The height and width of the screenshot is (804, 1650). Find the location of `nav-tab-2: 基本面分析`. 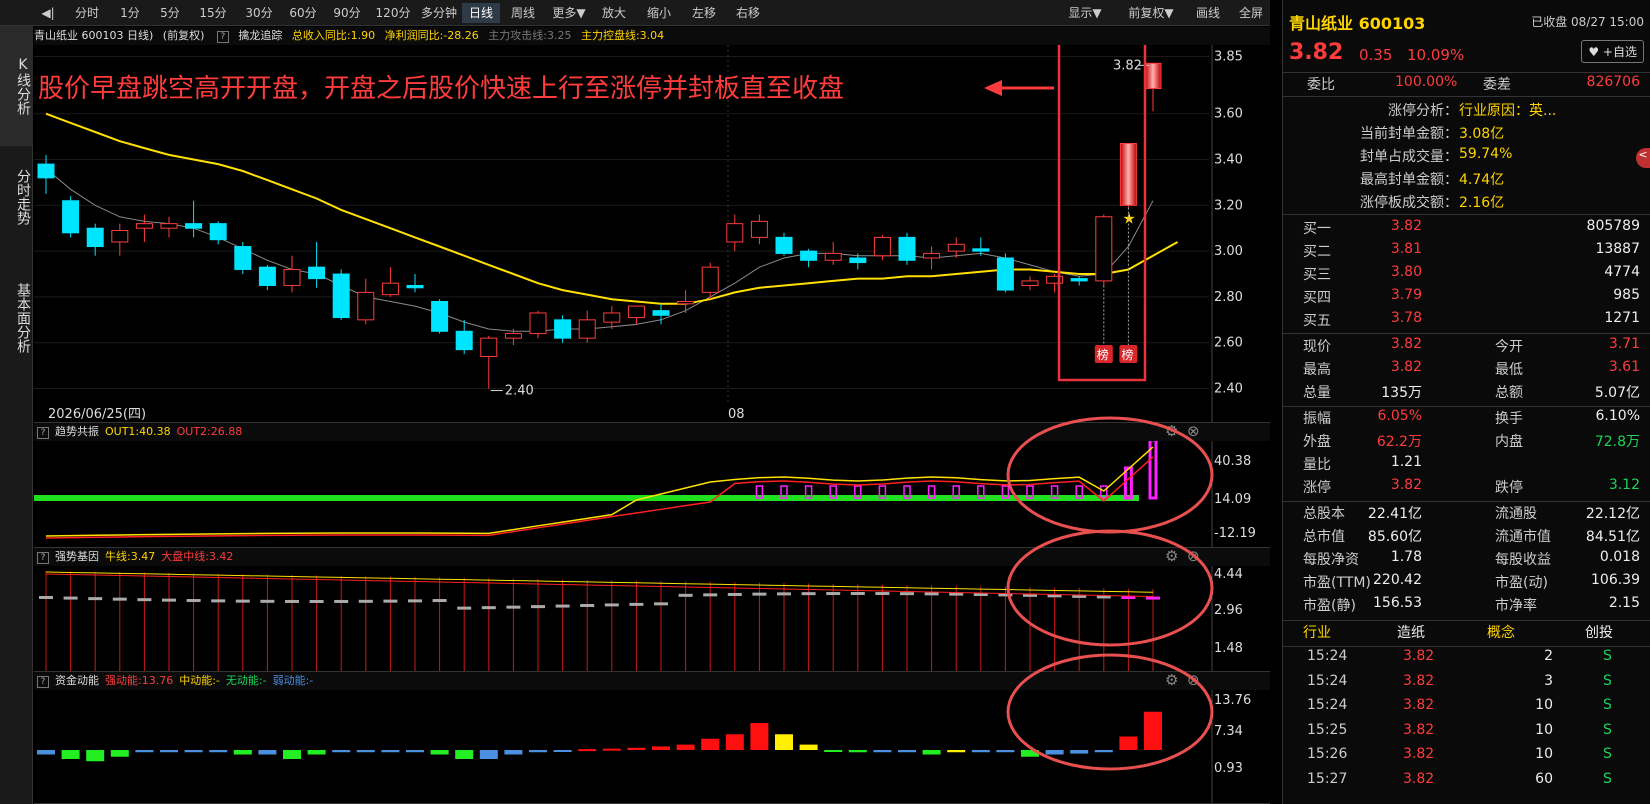

nav-tab-2: 基本面分析 is located at coordinates (16, 318).